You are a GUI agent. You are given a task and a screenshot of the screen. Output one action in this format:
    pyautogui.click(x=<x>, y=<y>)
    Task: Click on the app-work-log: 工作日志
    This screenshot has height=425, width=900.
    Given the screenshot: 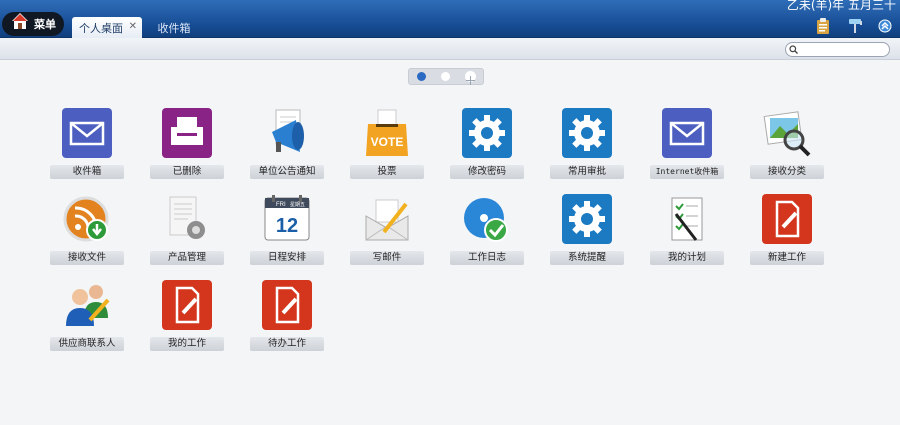 What is the action you would take?
    pyautogui.click(x=487, y=231)
    